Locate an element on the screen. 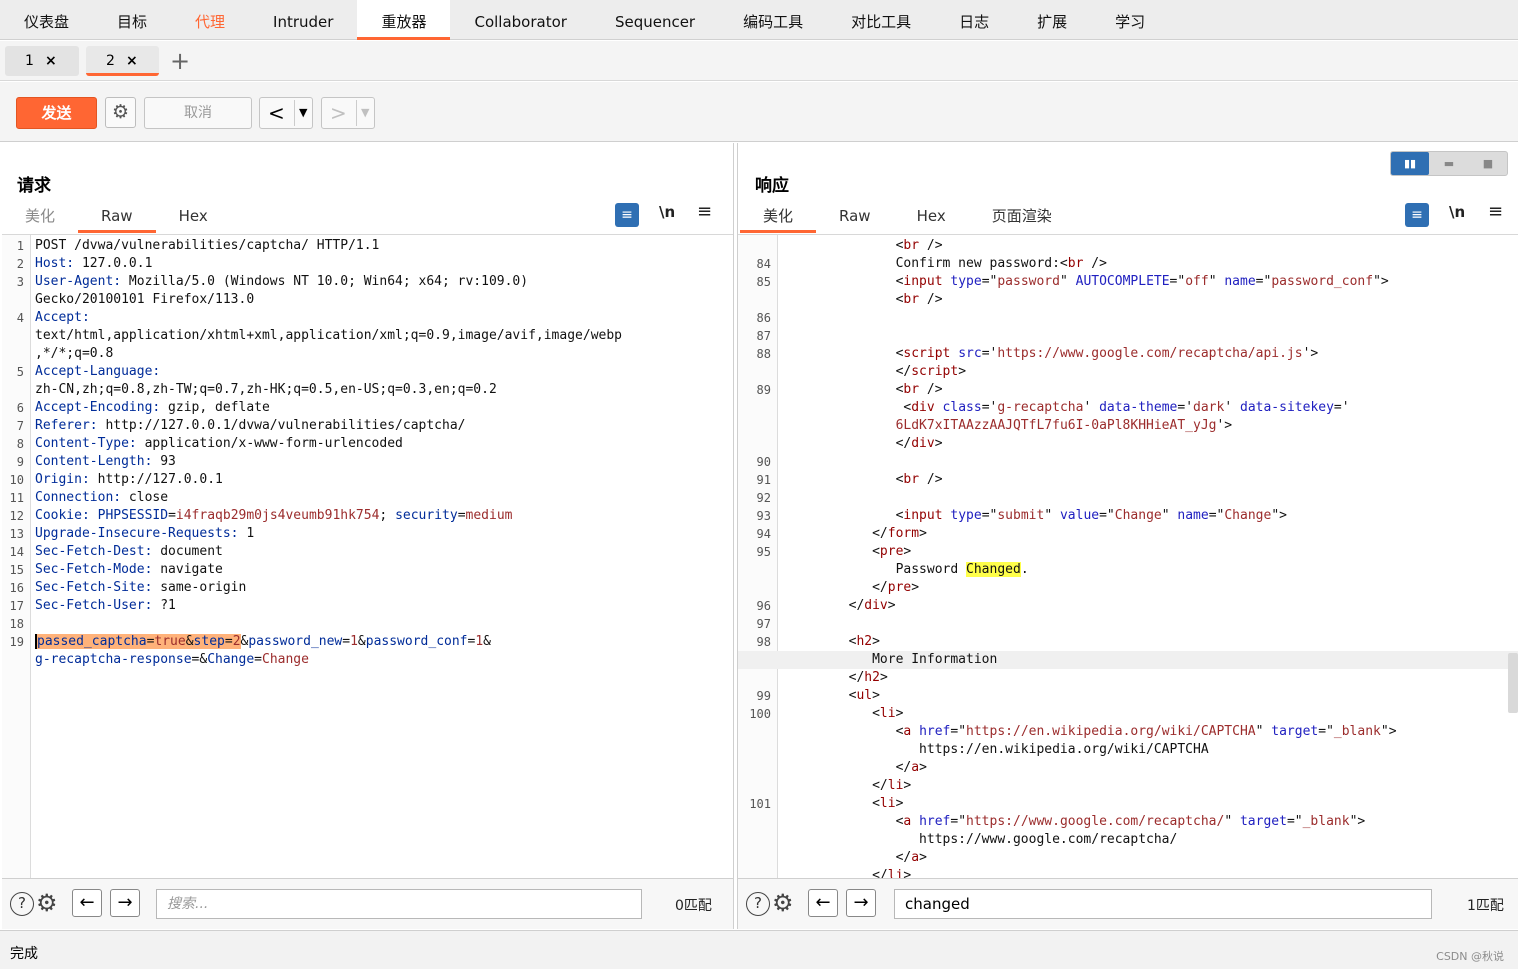 The height and width of the screenshot is (969, 1518). code-token: =' is located at coordinates (1341, 407).